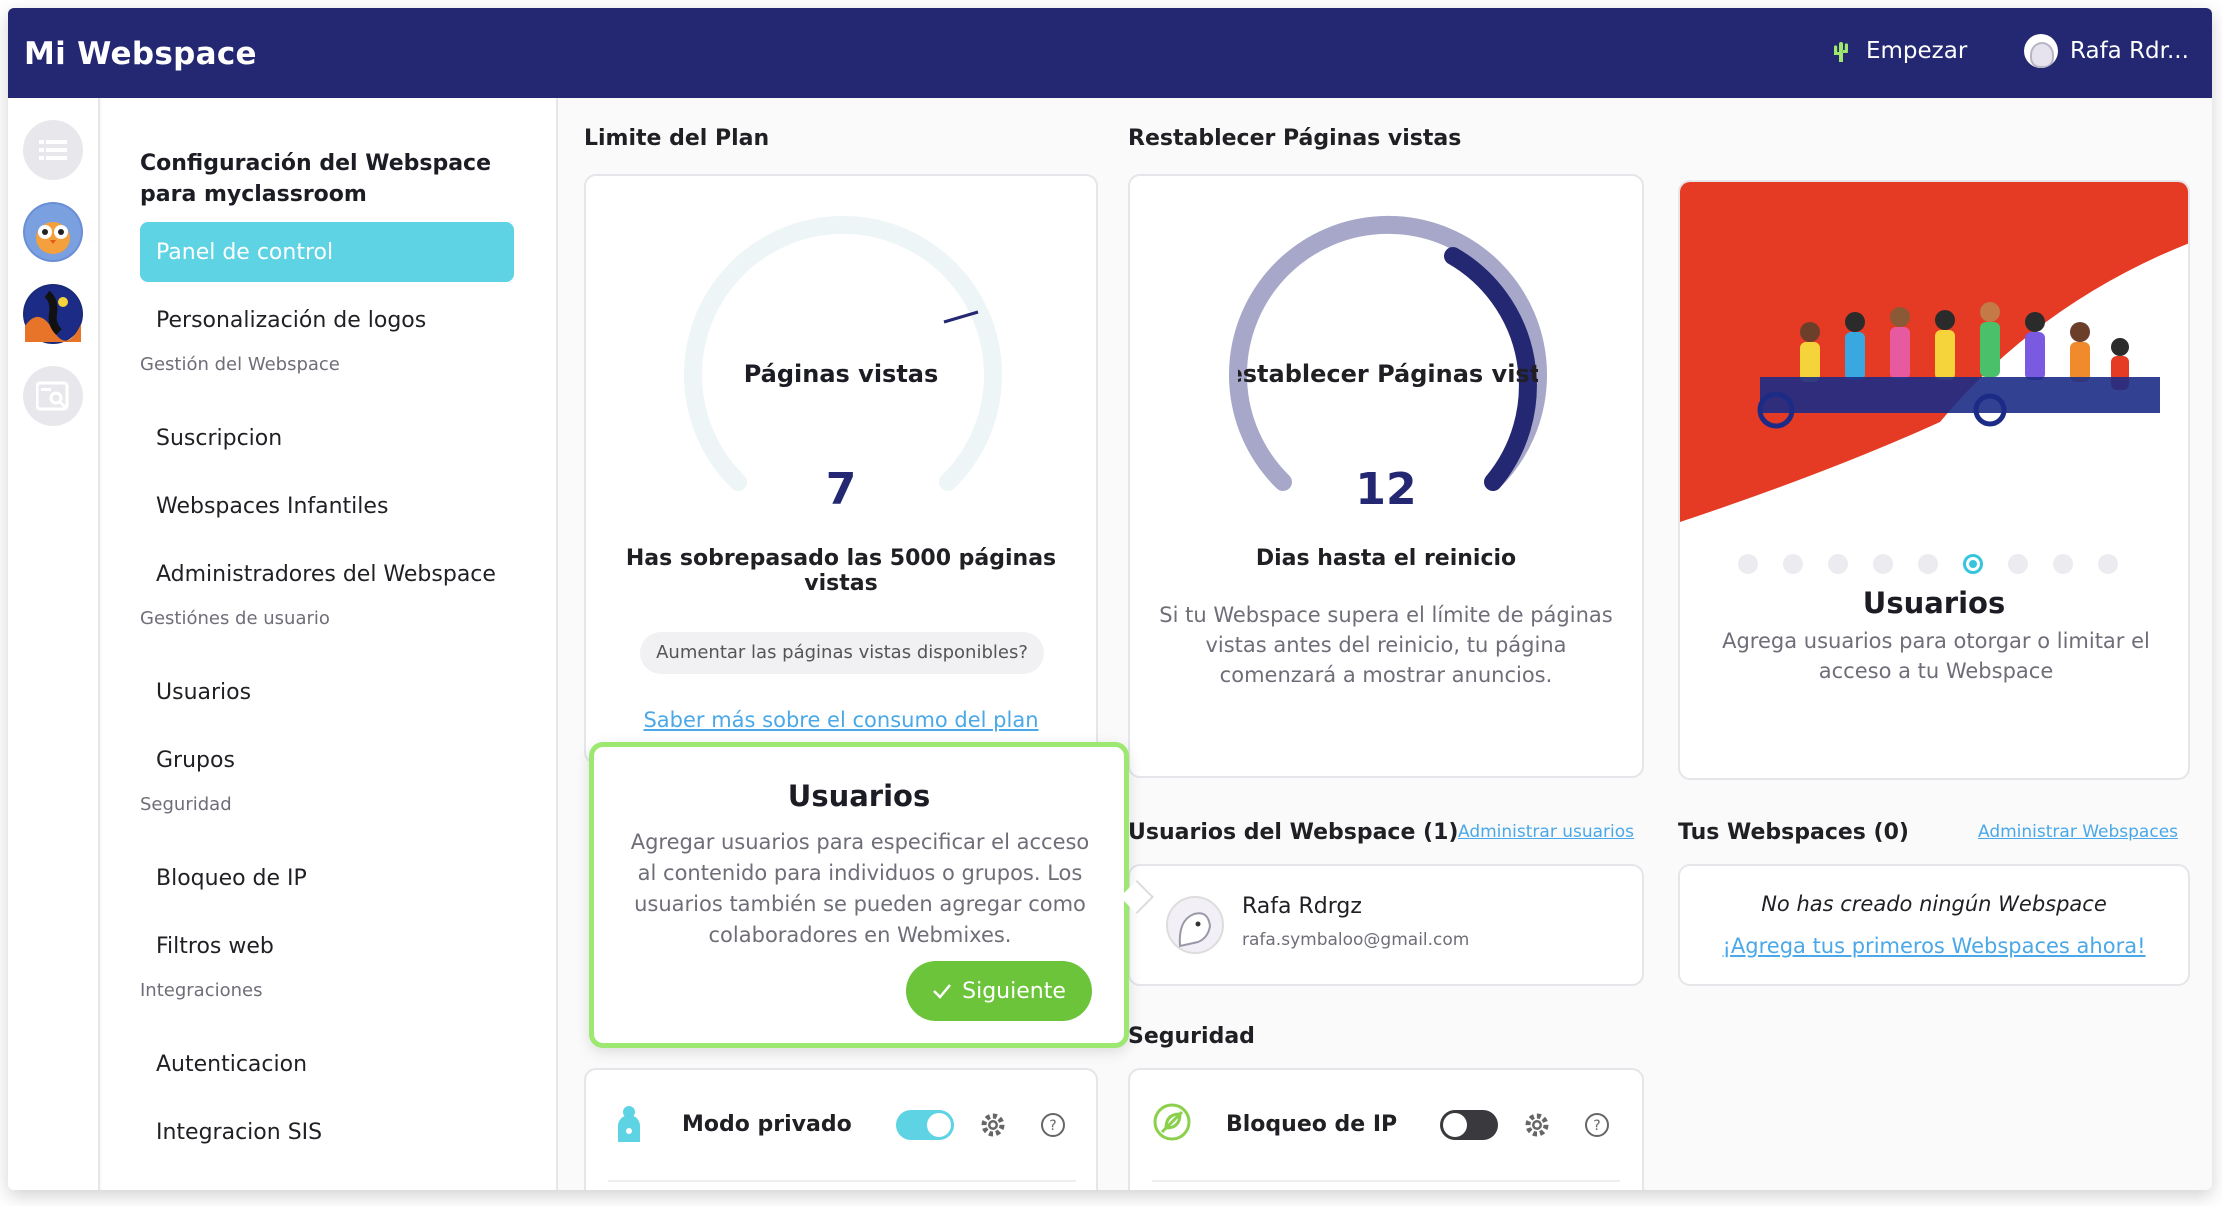 The width and height of the screenshot is (2222, 1206). Describe the element at coordinates (140, 54) in the screenshot. I see `app-title: Mi Webspace` at that location.